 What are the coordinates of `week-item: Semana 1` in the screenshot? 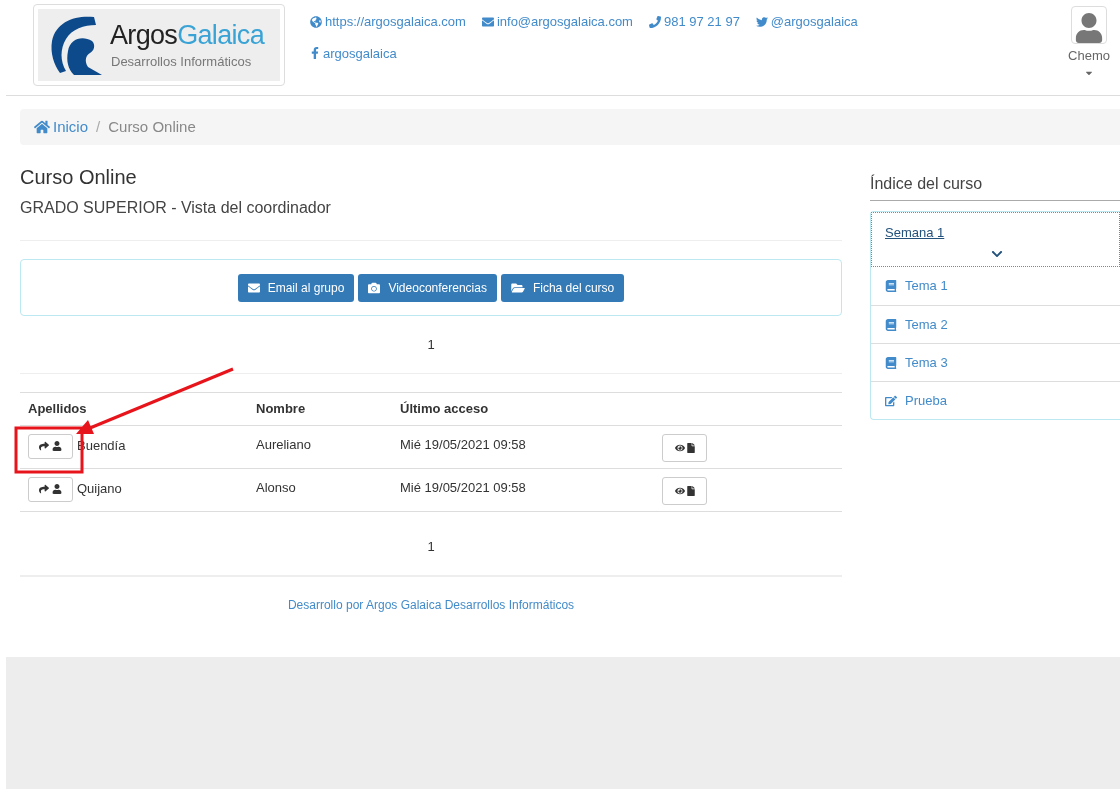 It's located at (995, 240).